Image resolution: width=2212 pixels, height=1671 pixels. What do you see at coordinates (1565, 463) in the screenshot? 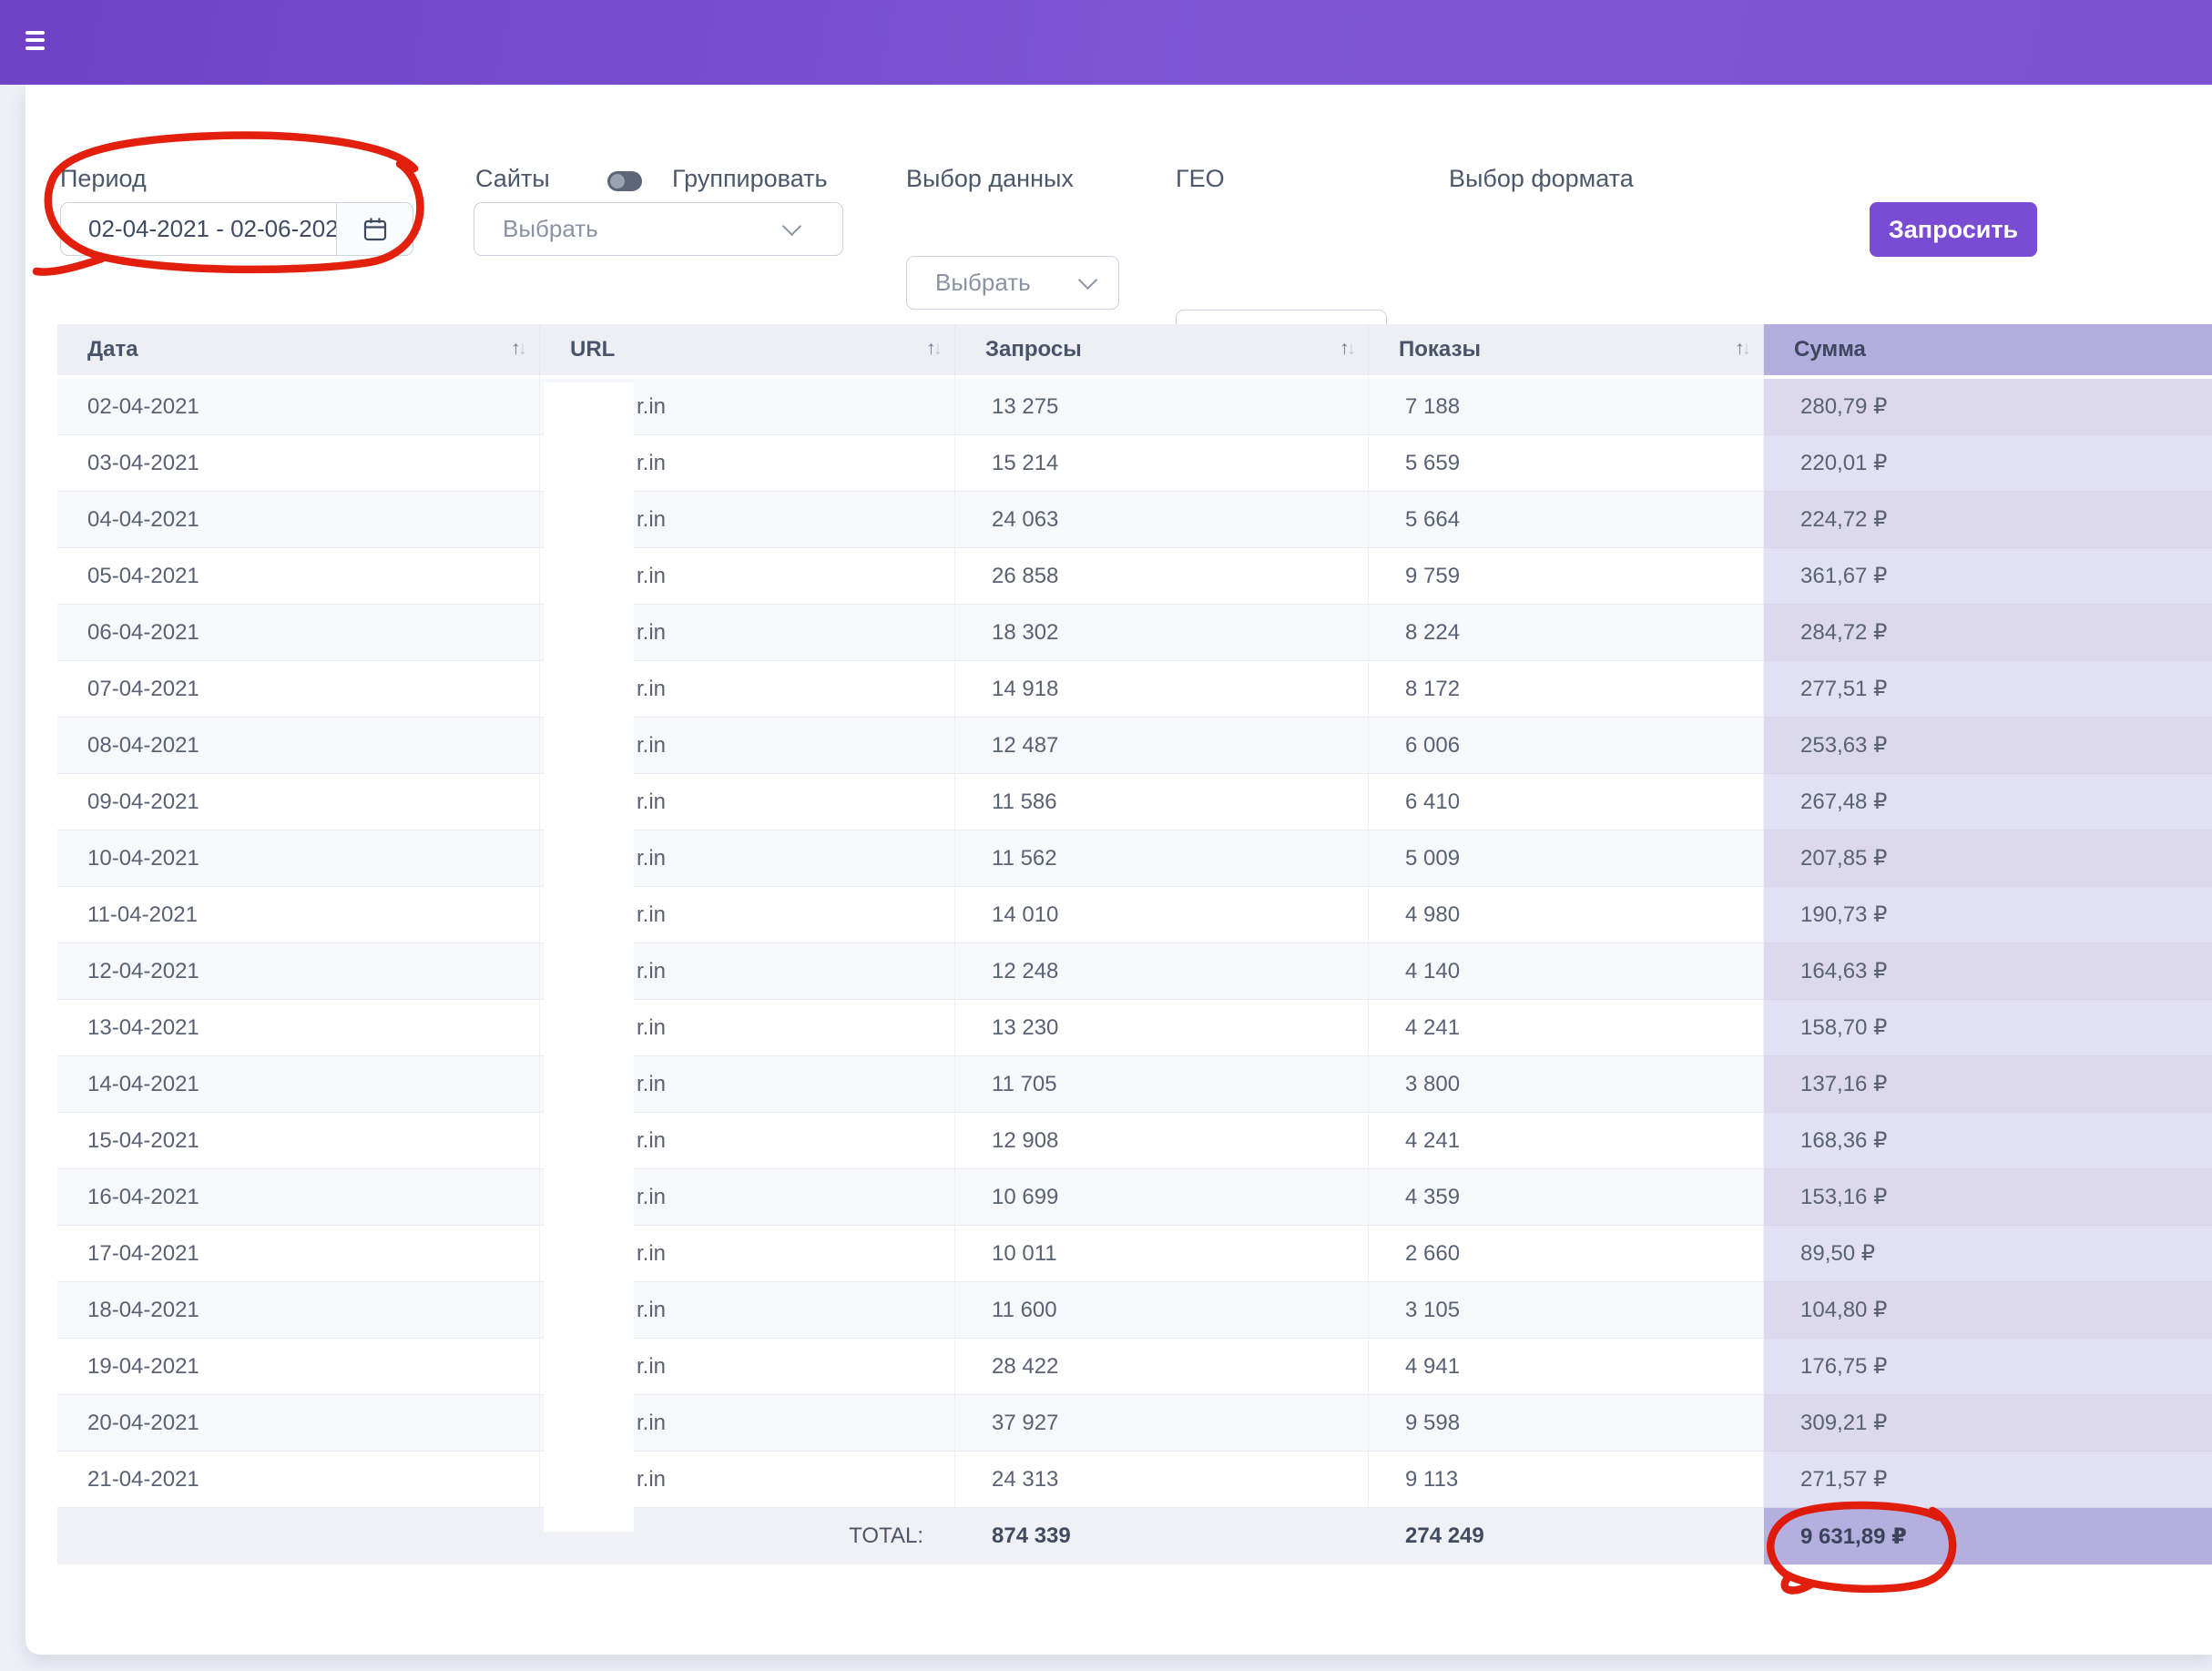
I see `cell-impressions: 5 659` at bounding box center [1565, 463].